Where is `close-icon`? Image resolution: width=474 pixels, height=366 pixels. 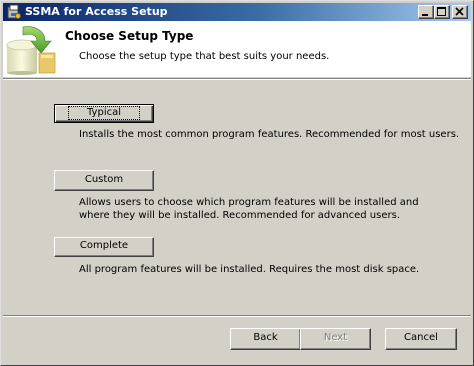
close-icon is located at coordinates (459, 11).